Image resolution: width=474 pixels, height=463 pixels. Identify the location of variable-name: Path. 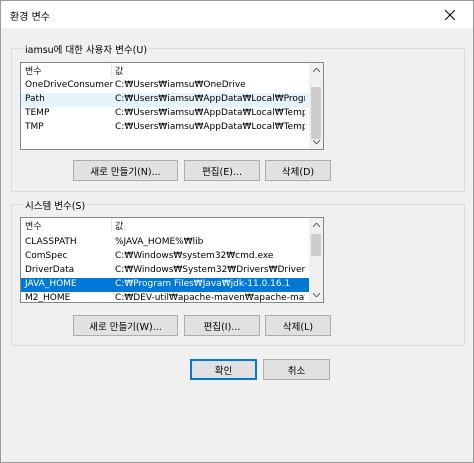
(35, 99).